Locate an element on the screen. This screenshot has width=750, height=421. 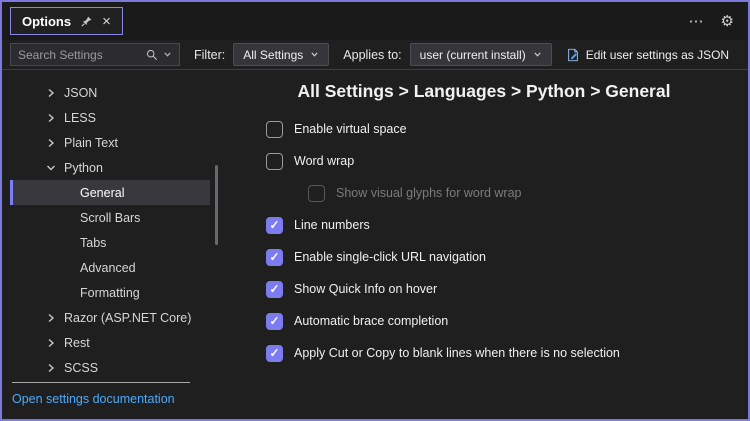
tree-item-tabs: Tabs is located at coordinates (111, 242).